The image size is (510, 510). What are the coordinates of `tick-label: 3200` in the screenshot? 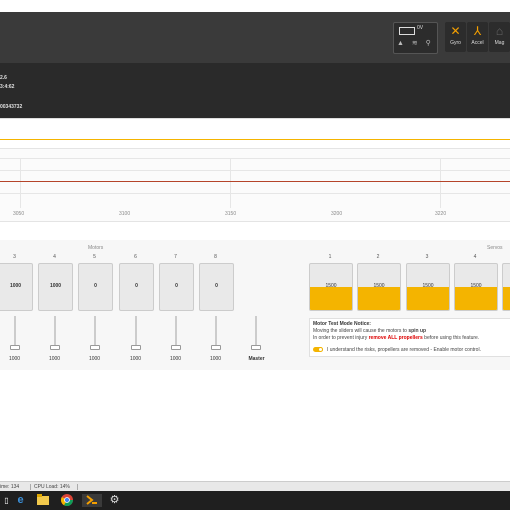 It's located at (337, 214).